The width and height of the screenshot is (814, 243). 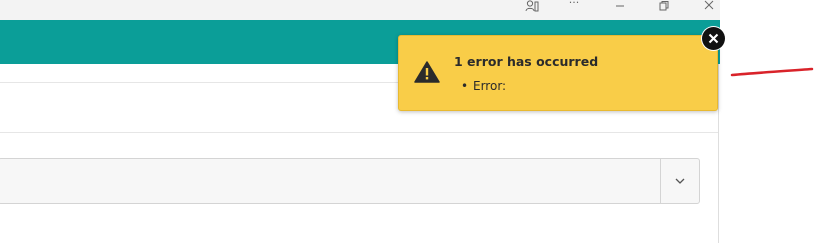 What do you see at coordinates (772, 72) in the screenshot?
I see `red-annotation-stroke` at bounding box center [772, 72].